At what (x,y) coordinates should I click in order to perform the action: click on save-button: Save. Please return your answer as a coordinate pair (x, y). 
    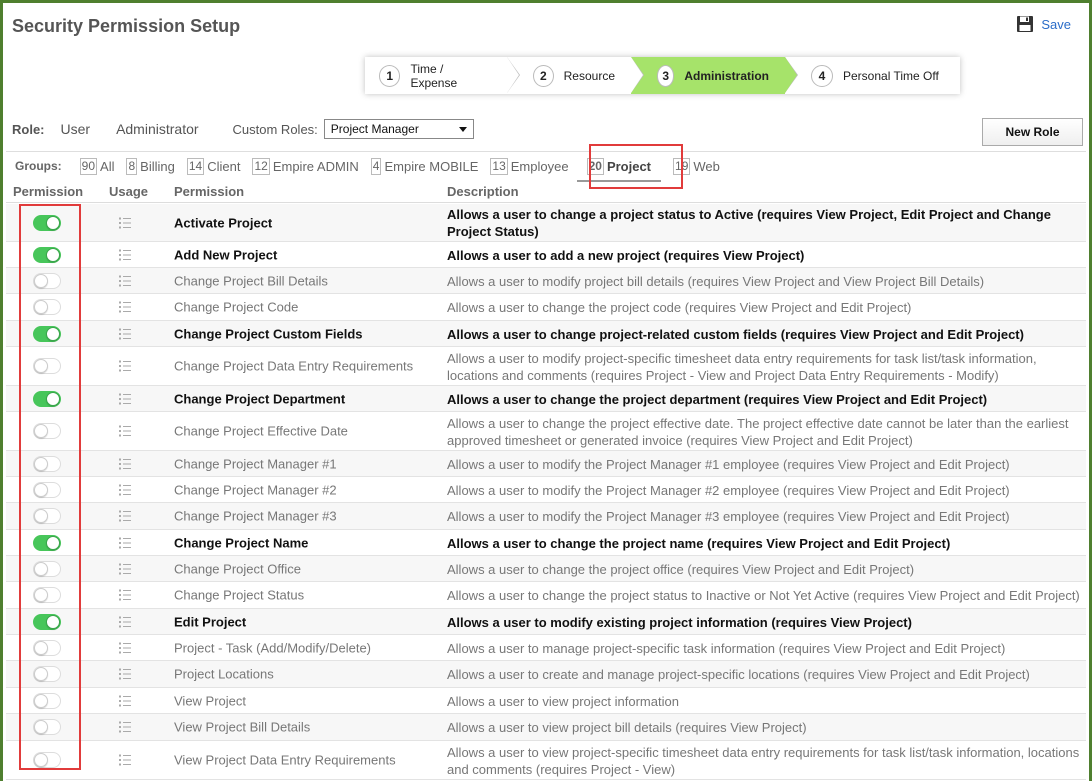
    Looking at the image, I should click on (1043, 24).